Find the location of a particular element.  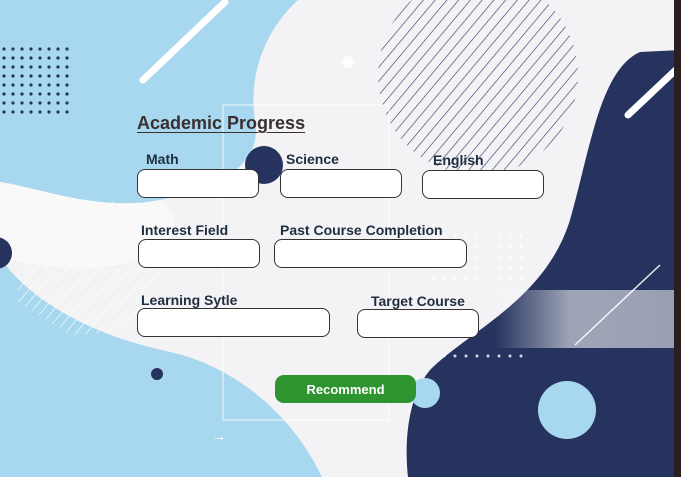

interest-field-label: Interest Field is located at coordinates (185, 230).